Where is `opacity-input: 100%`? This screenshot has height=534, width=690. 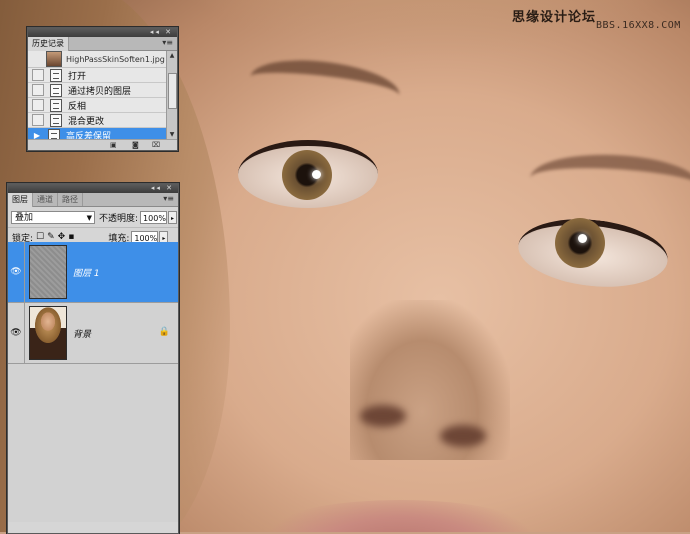
opacity-input: 100% is located at coordinates (154, 217).